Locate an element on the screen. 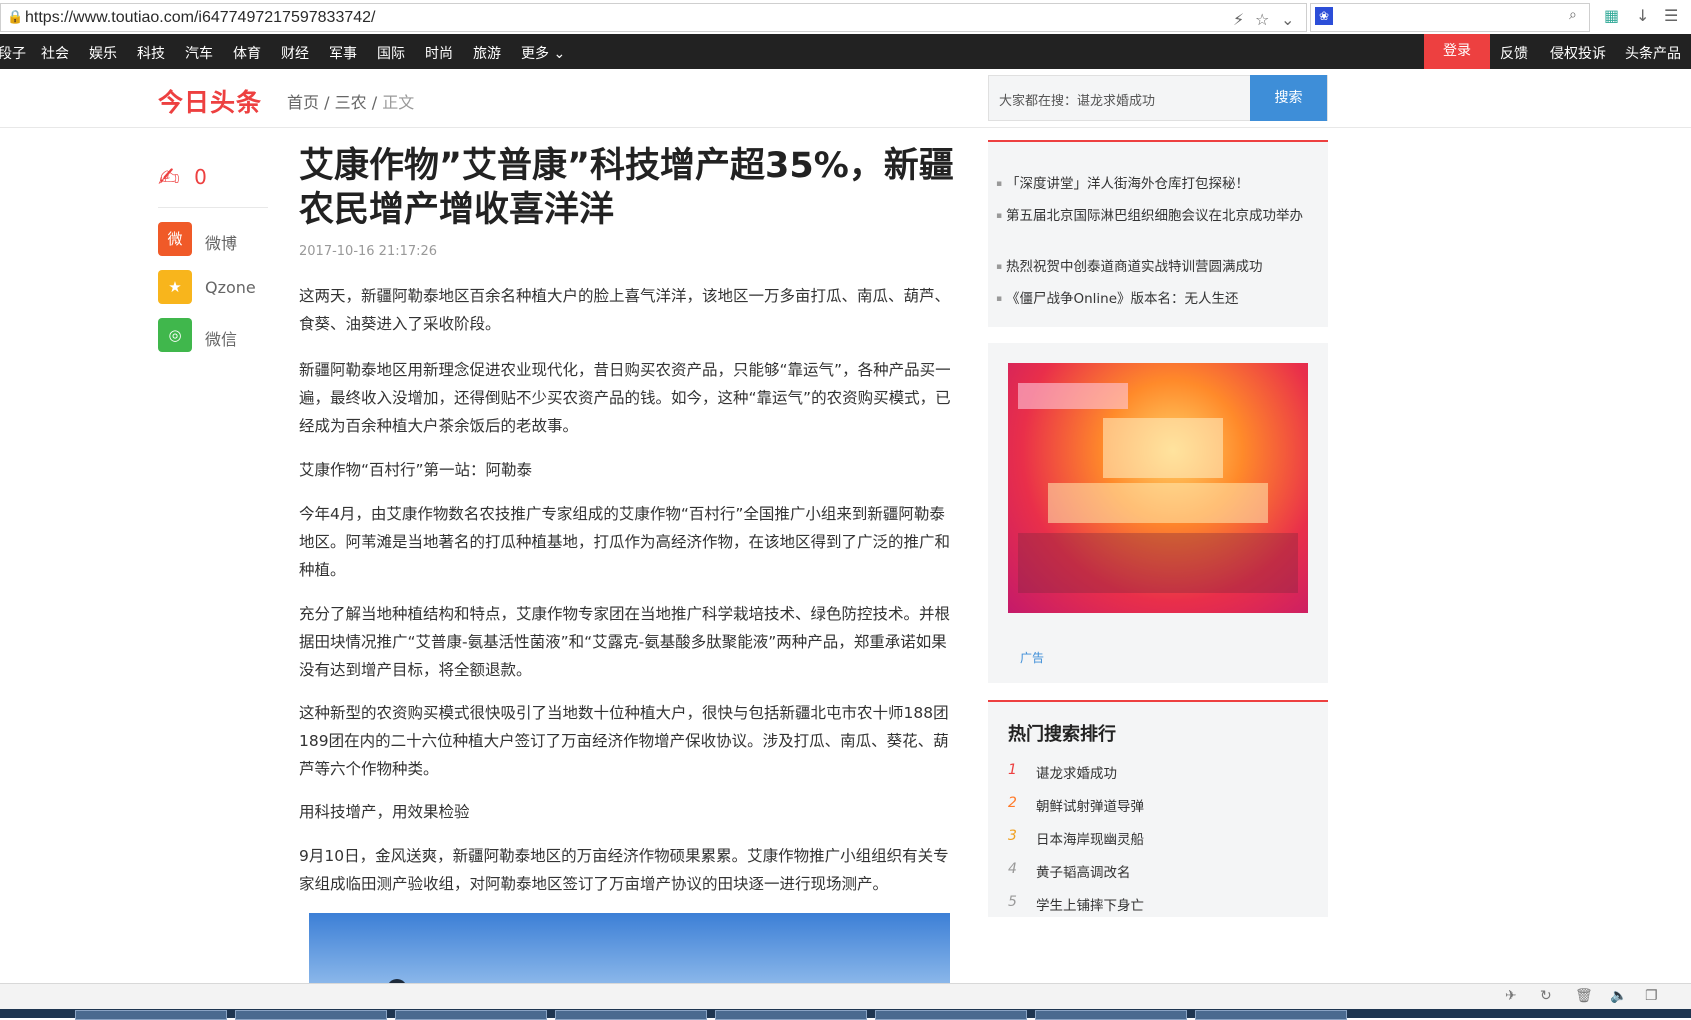 This screenshot has width=1691, height=1020. ad-banner is located at coordinates (1158, 488).